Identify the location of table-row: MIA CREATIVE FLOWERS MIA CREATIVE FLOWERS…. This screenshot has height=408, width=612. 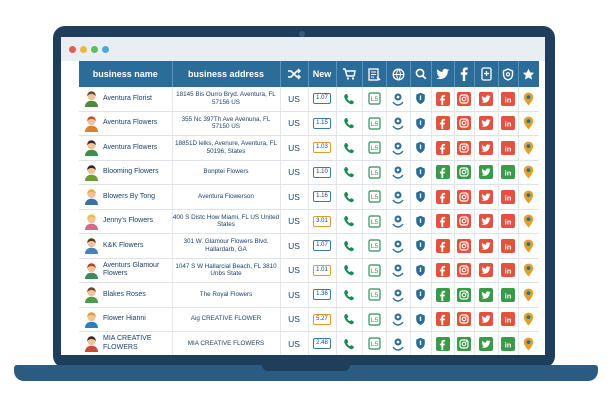
(309, 343).